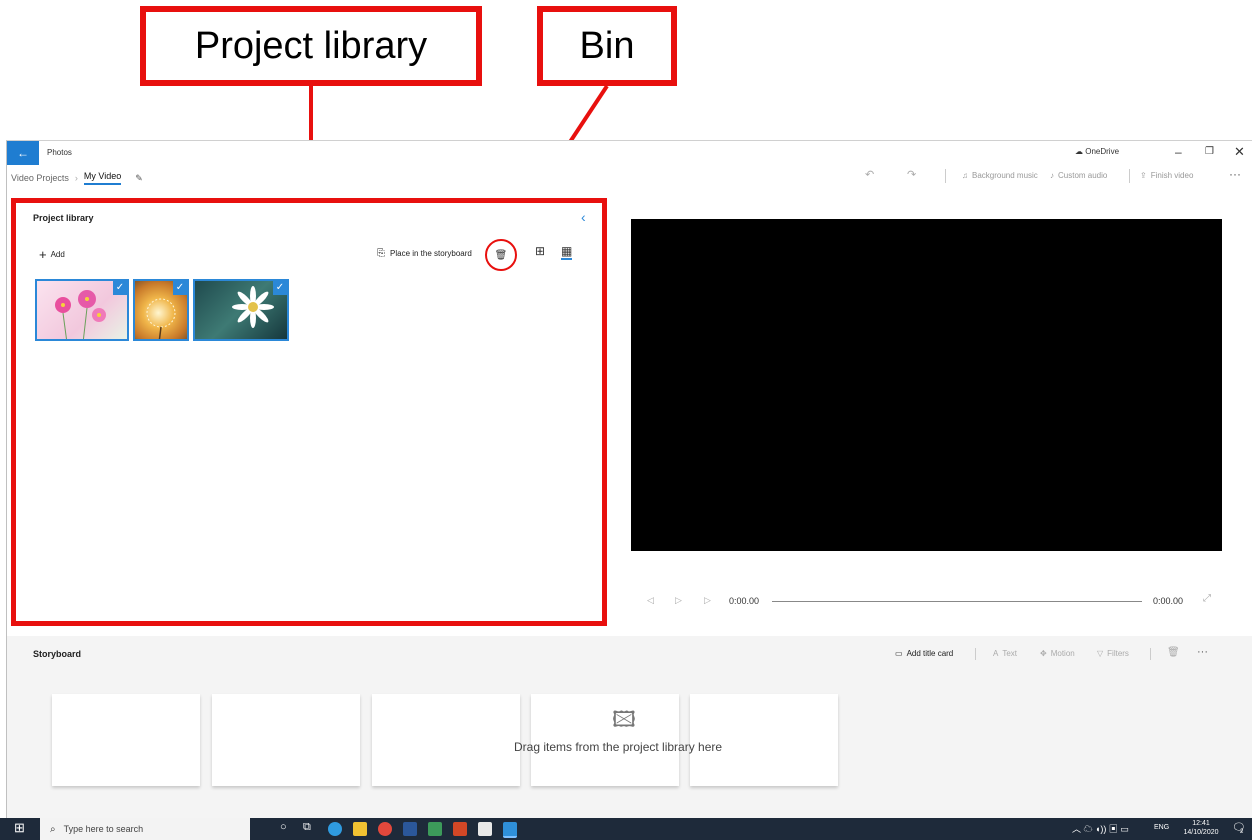 Image resolution: width=1252 pixels, height=840 pixels. I want to click on edit-pencil-icon: ✎, so click(139, 178).